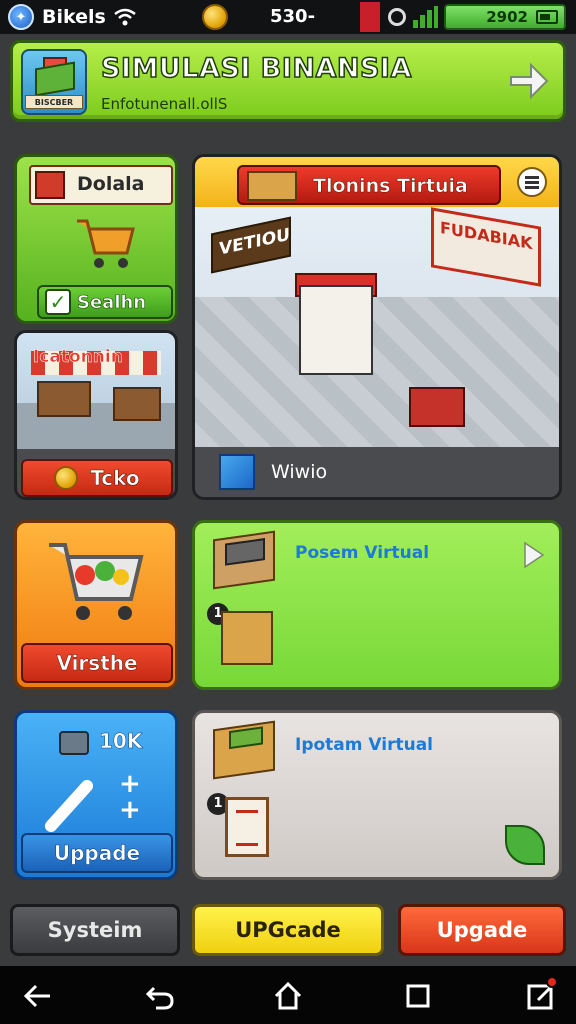 This screenshot has height=1024, width=576. I want to click on update-button-label: Uppade, so click(97, 853).